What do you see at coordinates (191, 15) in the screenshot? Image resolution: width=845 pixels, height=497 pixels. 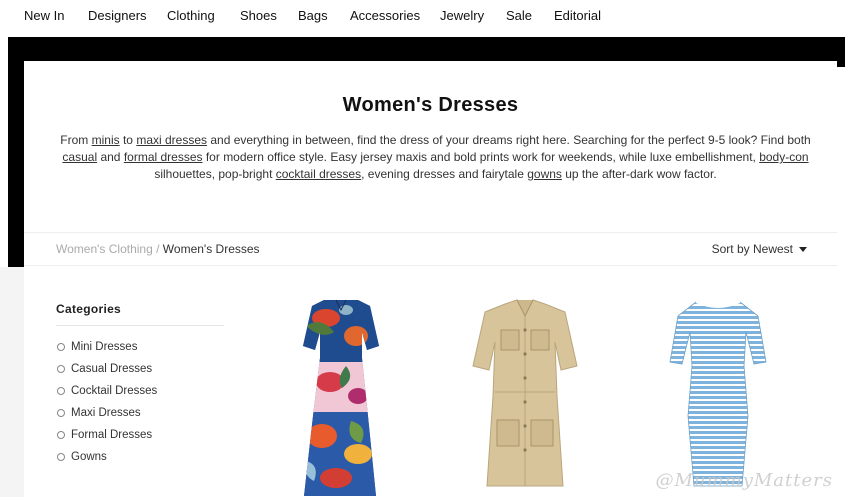 I see `nav-clothing: Clothing` at bounding box center [191, 15].